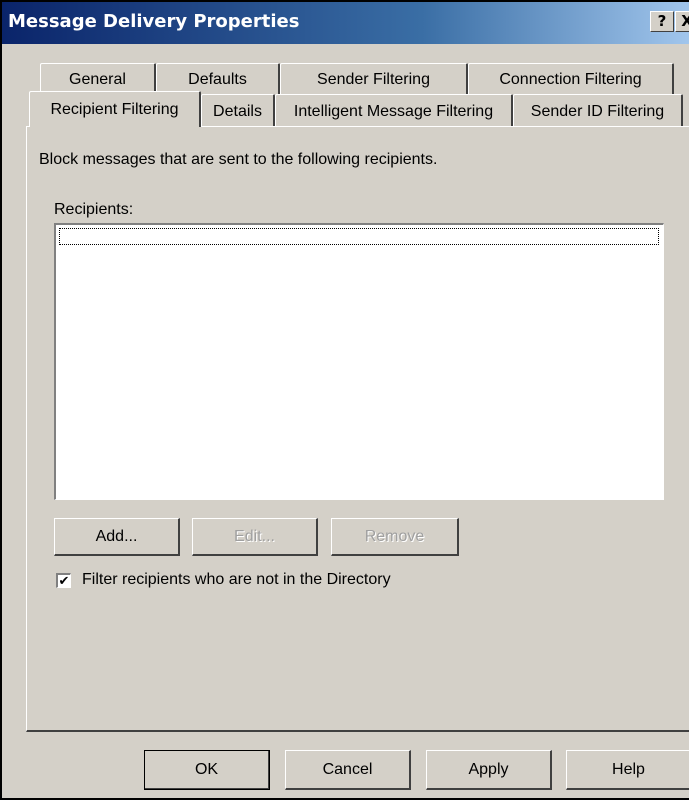  I want to click on remove-button: Remove, so click(395, 537).